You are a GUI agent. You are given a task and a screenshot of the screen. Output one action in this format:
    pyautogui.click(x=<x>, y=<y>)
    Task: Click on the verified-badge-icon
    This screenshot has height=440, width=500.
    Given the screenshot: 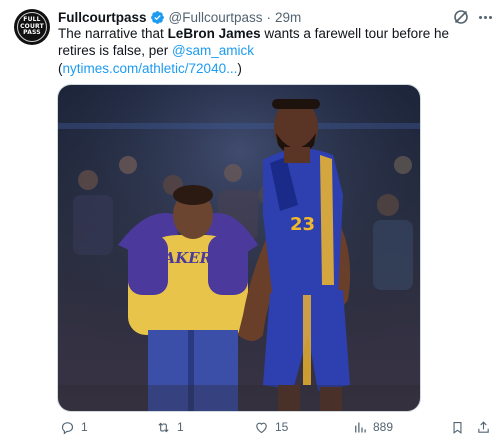 What is the action you would take?
    pyautogui.click(x=157, y=17)
    